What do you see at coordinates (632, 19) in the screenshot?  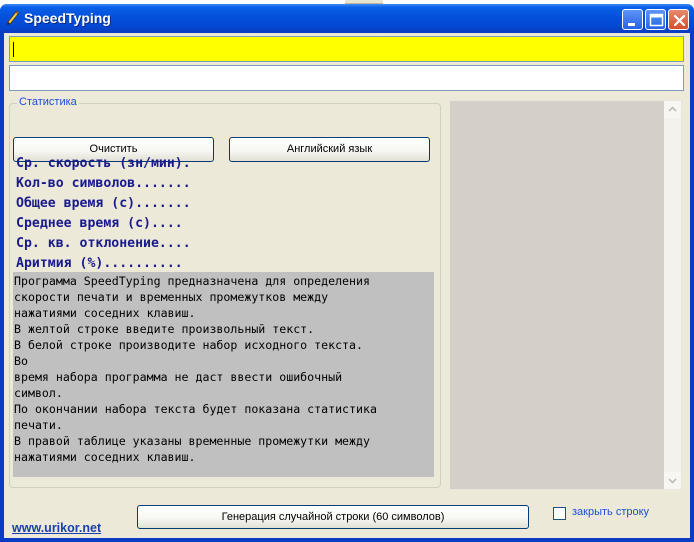 I see `minimize-button` at bounding box center [632, 19].